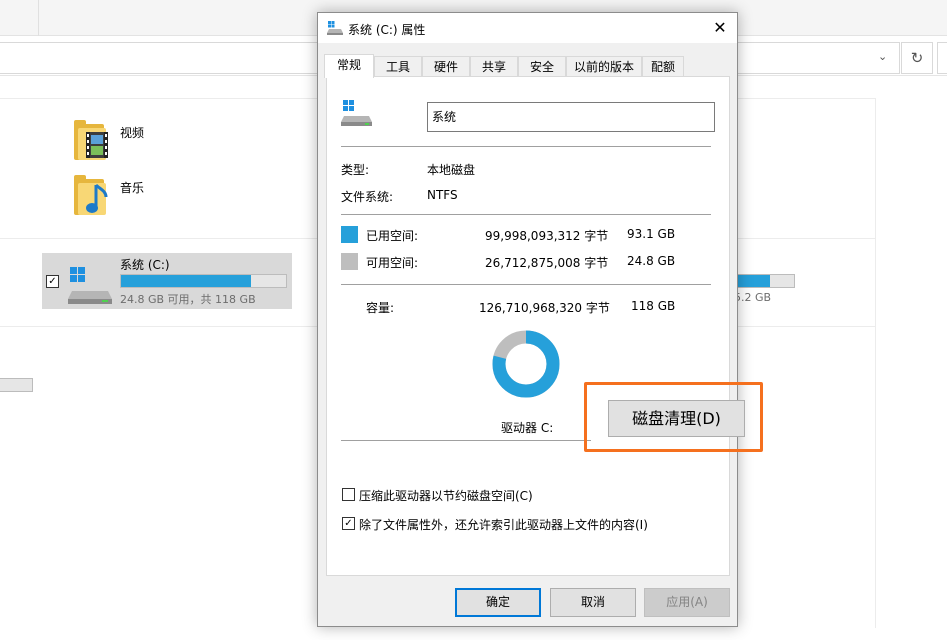 This screenshot has height=640, width=947. I want to click on search-box, so click(942, 58).